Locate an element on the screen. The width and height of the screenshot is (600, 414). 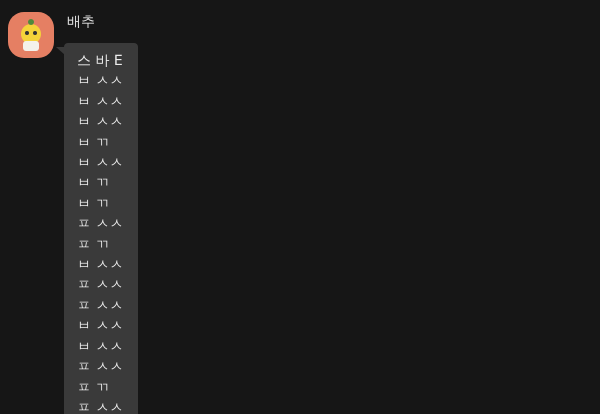
bubble-tail is located at coordinates (60, 51).